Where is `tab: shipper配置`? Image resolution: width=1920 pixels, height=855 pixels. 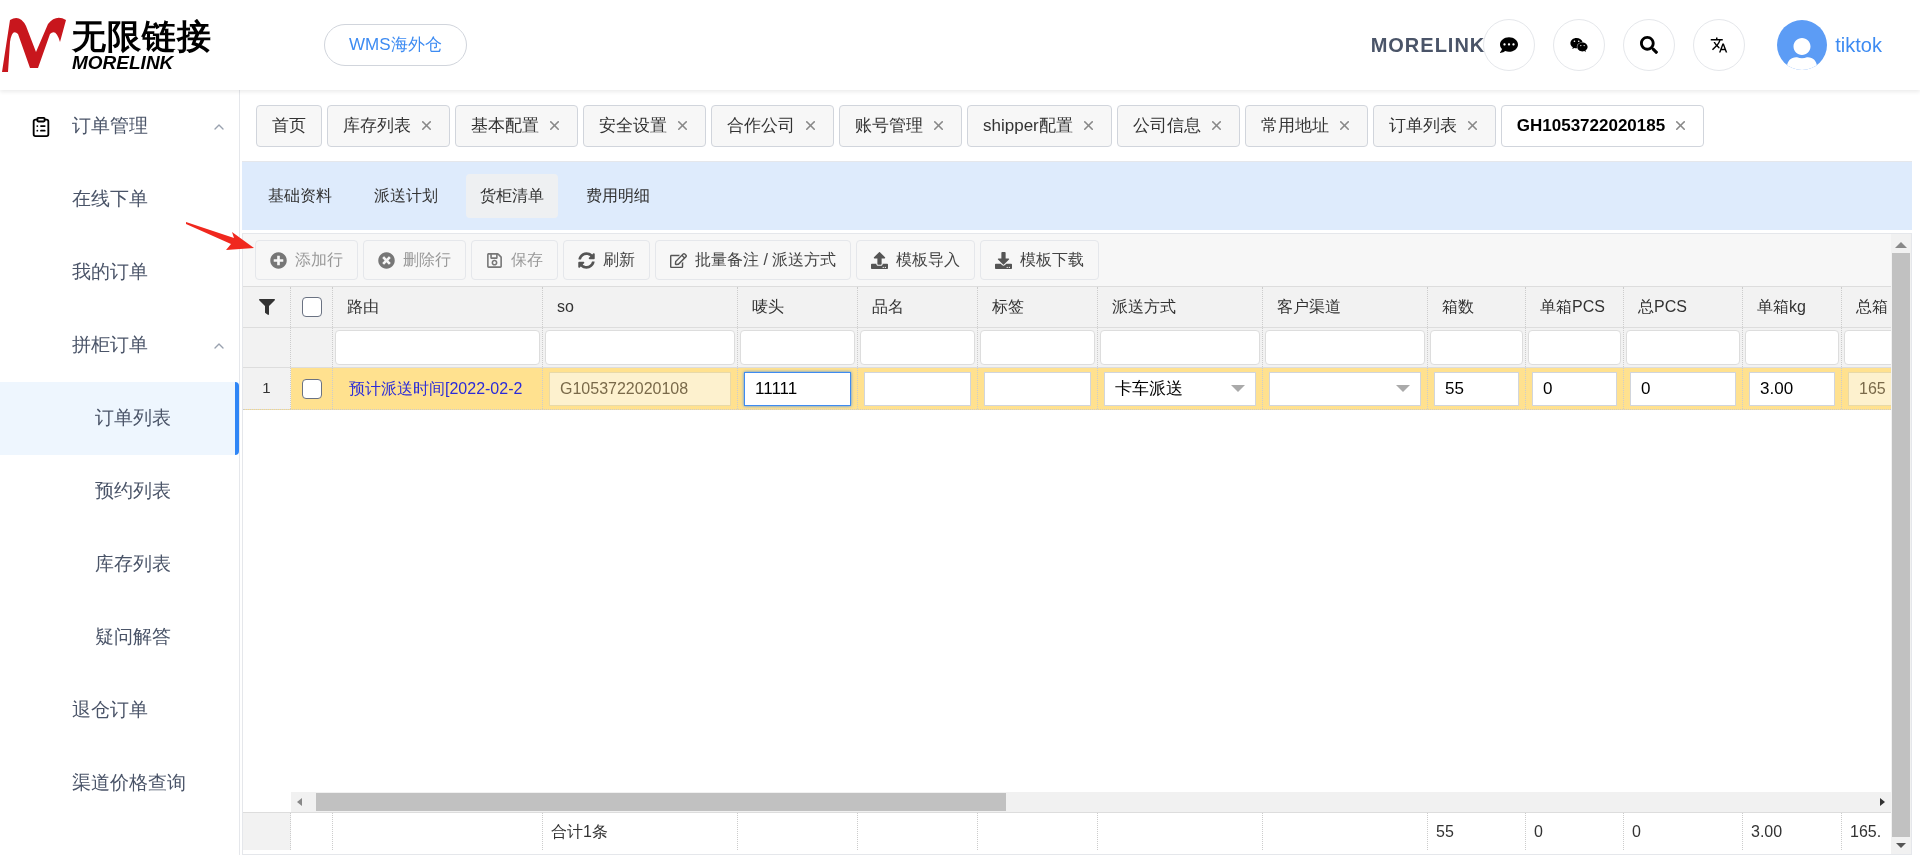
tab: shipper配置 is located at coordinates (1039, 125).